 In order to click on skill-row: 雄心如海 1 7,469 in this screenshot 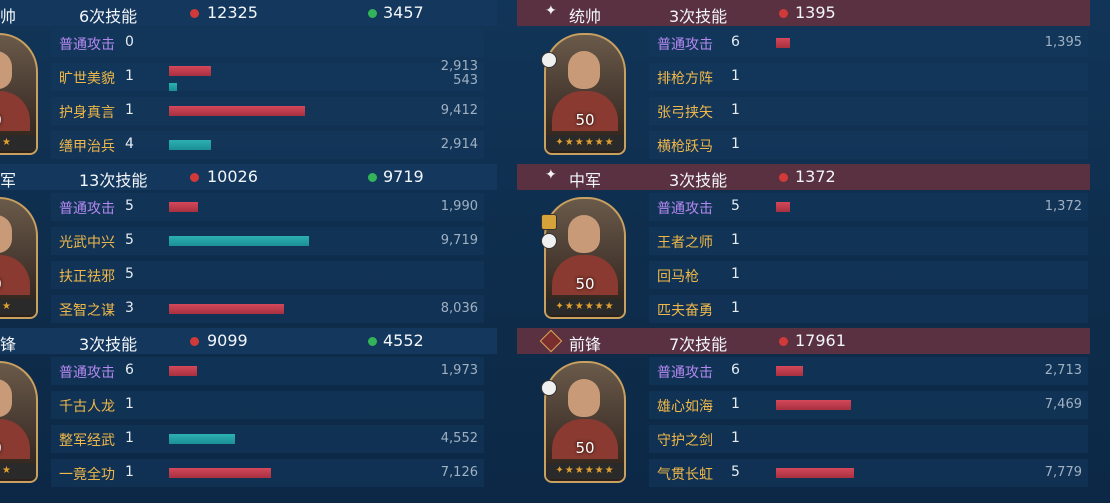, I will do `click(868, 405)`.